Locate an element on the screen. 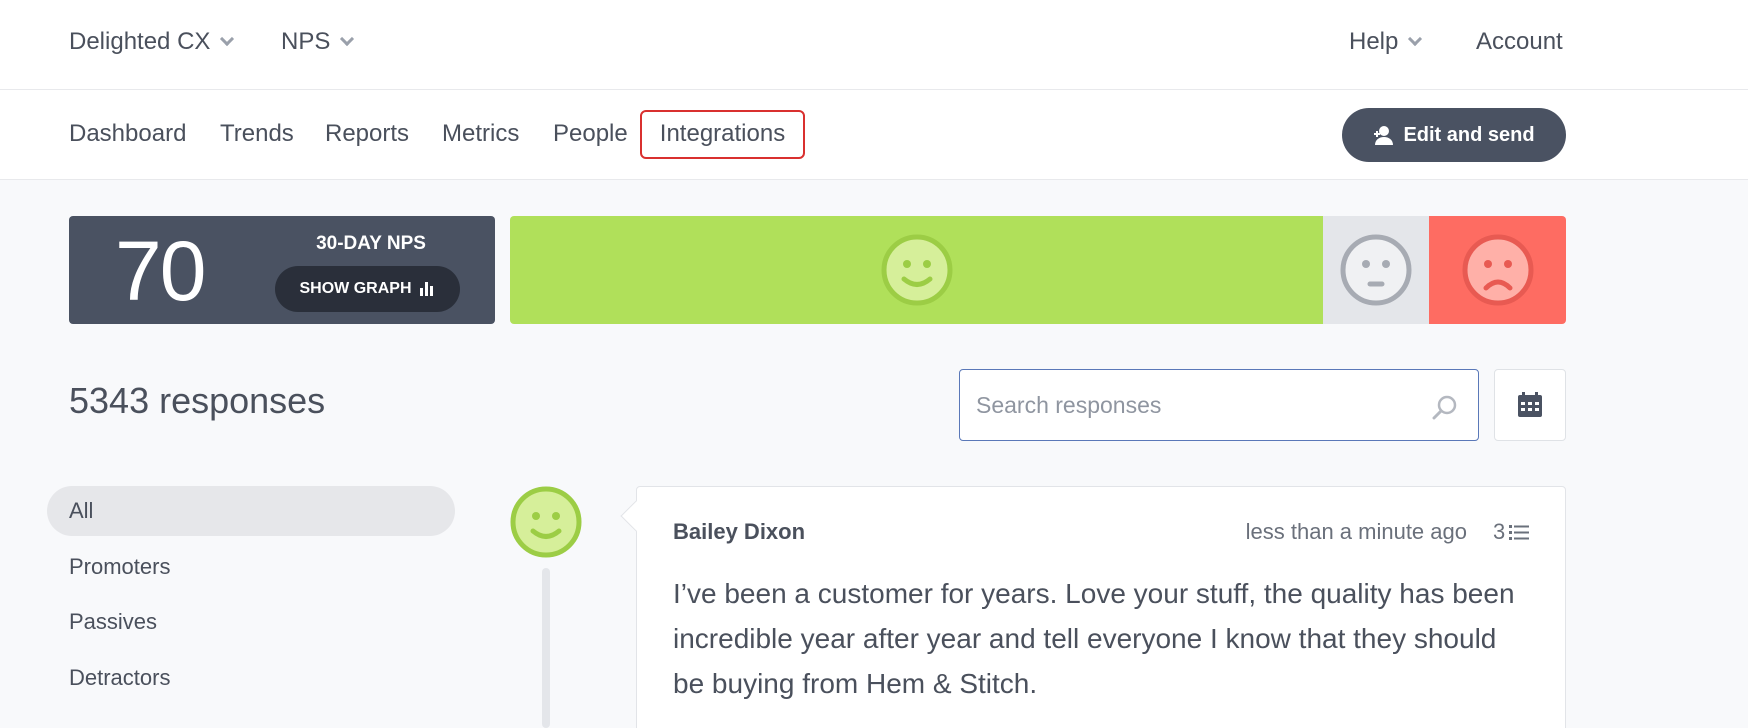 Image resolution: width=1748 pixels, height=728 pixels. help-dropdown: Help is located at coordinates (1386, 42).